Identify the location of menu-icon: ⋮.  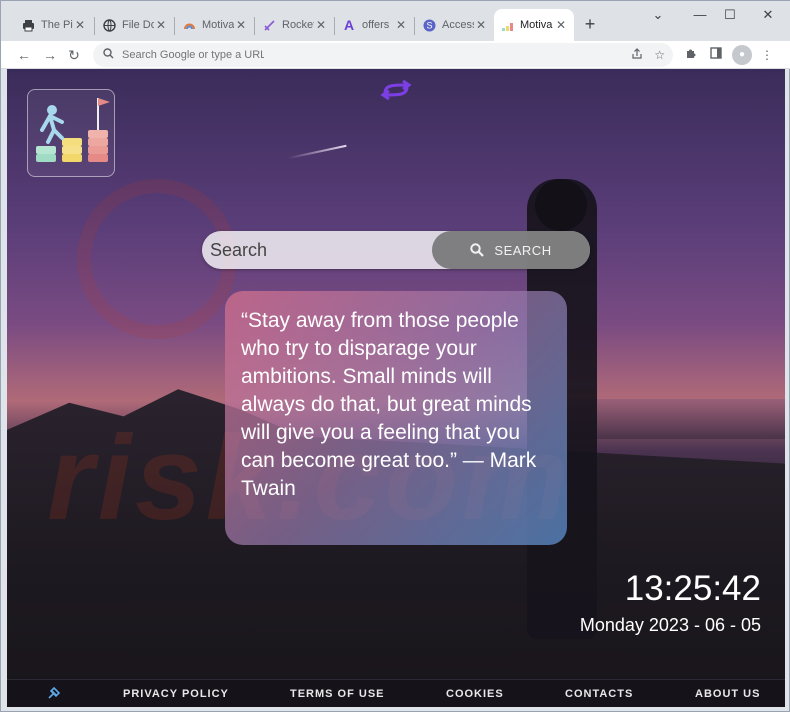
(767, 55).